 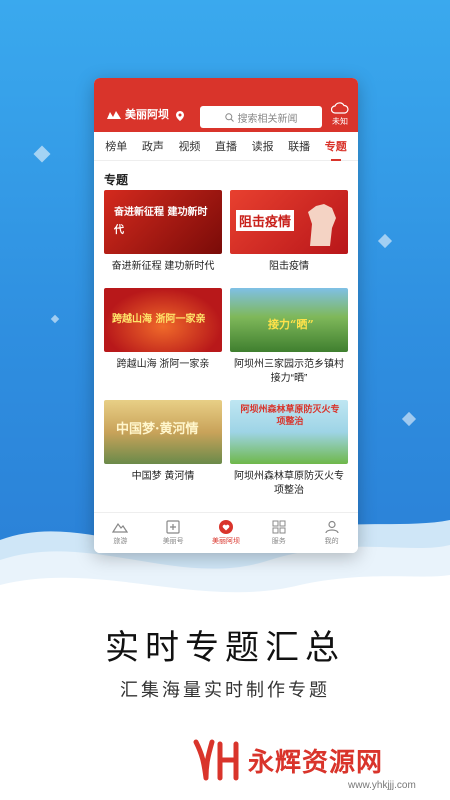 I want to click on nav-label: 美丽阿坝, so click(x=225, y=541).